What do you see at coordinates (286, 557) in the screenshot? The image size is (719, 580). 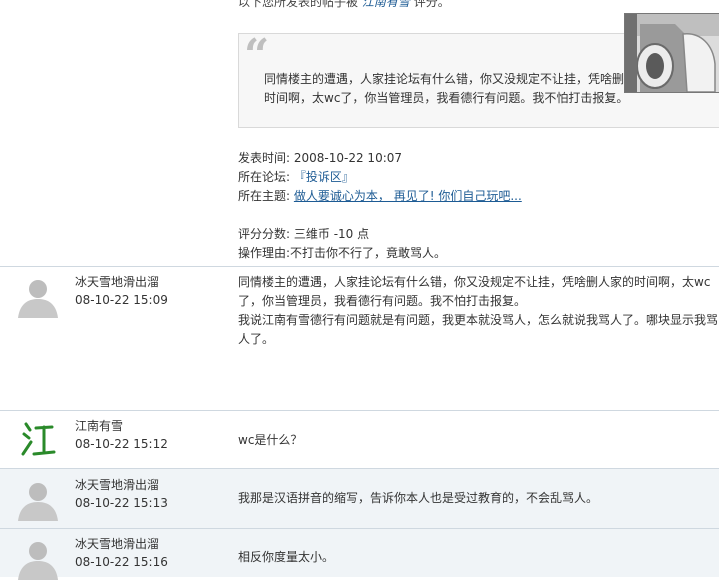 I see `reply-content: 相反你度量太小。` at bounding box center [286, 557].